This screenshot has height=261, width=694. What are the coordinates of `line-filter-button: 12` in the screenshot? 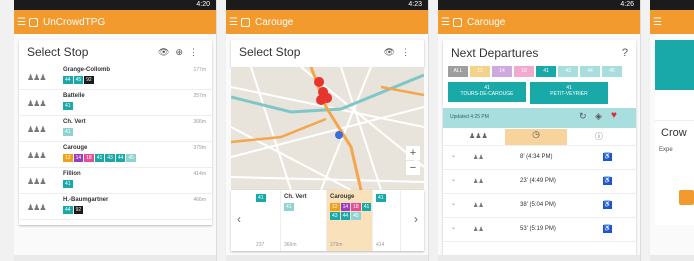 It's located at (480, 71).